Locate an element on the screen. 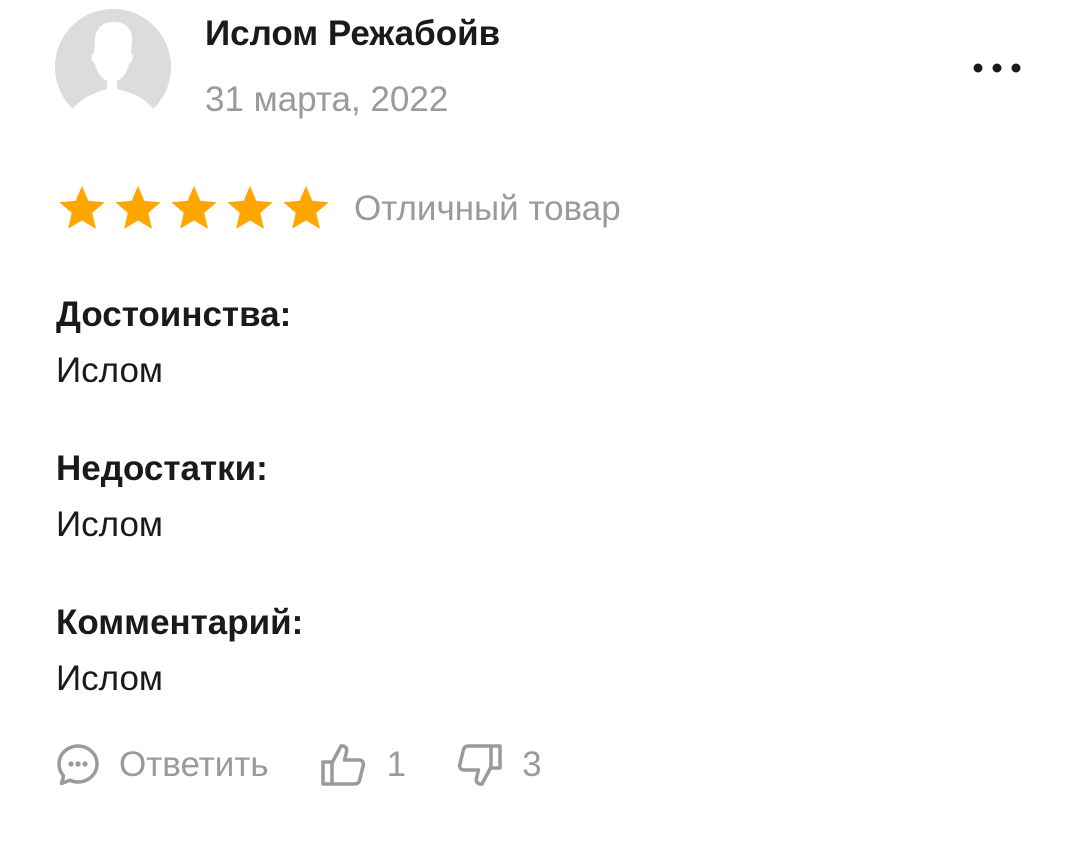 The height and width of the screenshot is (845, 1080). comment-title: Комментарий: is located at coordinates (180, 622).